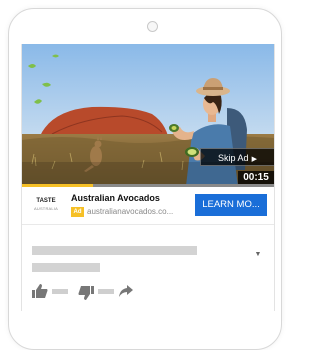 Image resolution: width=320 pixels, height=350 pixels. I want to click on video-subtitle-placeholder, so click(66, 267).